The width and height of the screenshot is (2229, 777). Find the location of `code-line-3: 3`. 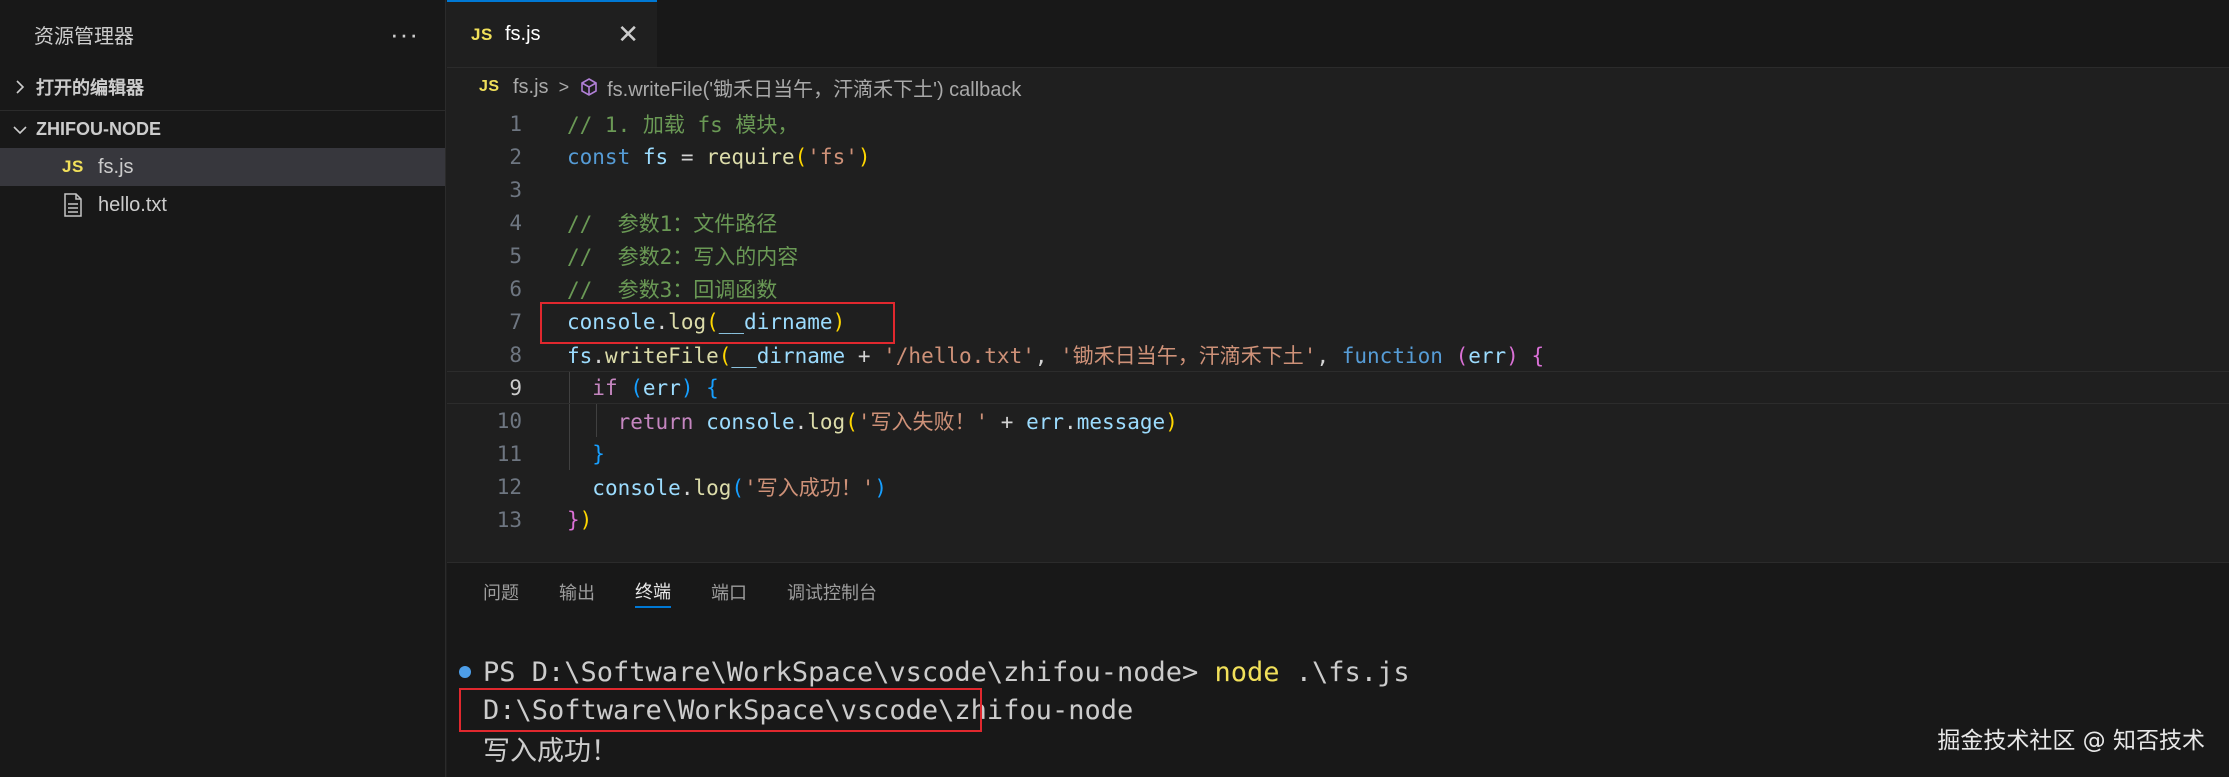

code-line-3: 3 is located at coordinates (1338, 189).